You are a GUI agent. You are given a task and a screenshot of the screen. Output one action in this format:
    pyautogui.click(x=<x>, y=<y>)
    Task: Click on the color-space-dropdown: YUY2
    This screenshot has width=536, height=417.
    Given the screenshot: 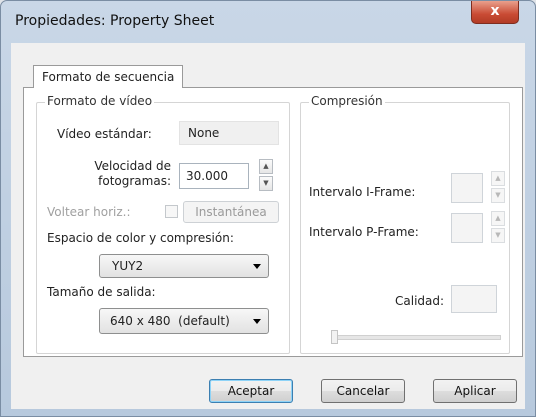 What is the action you would take?
    pyautogui.click(x=184, y=266)
    